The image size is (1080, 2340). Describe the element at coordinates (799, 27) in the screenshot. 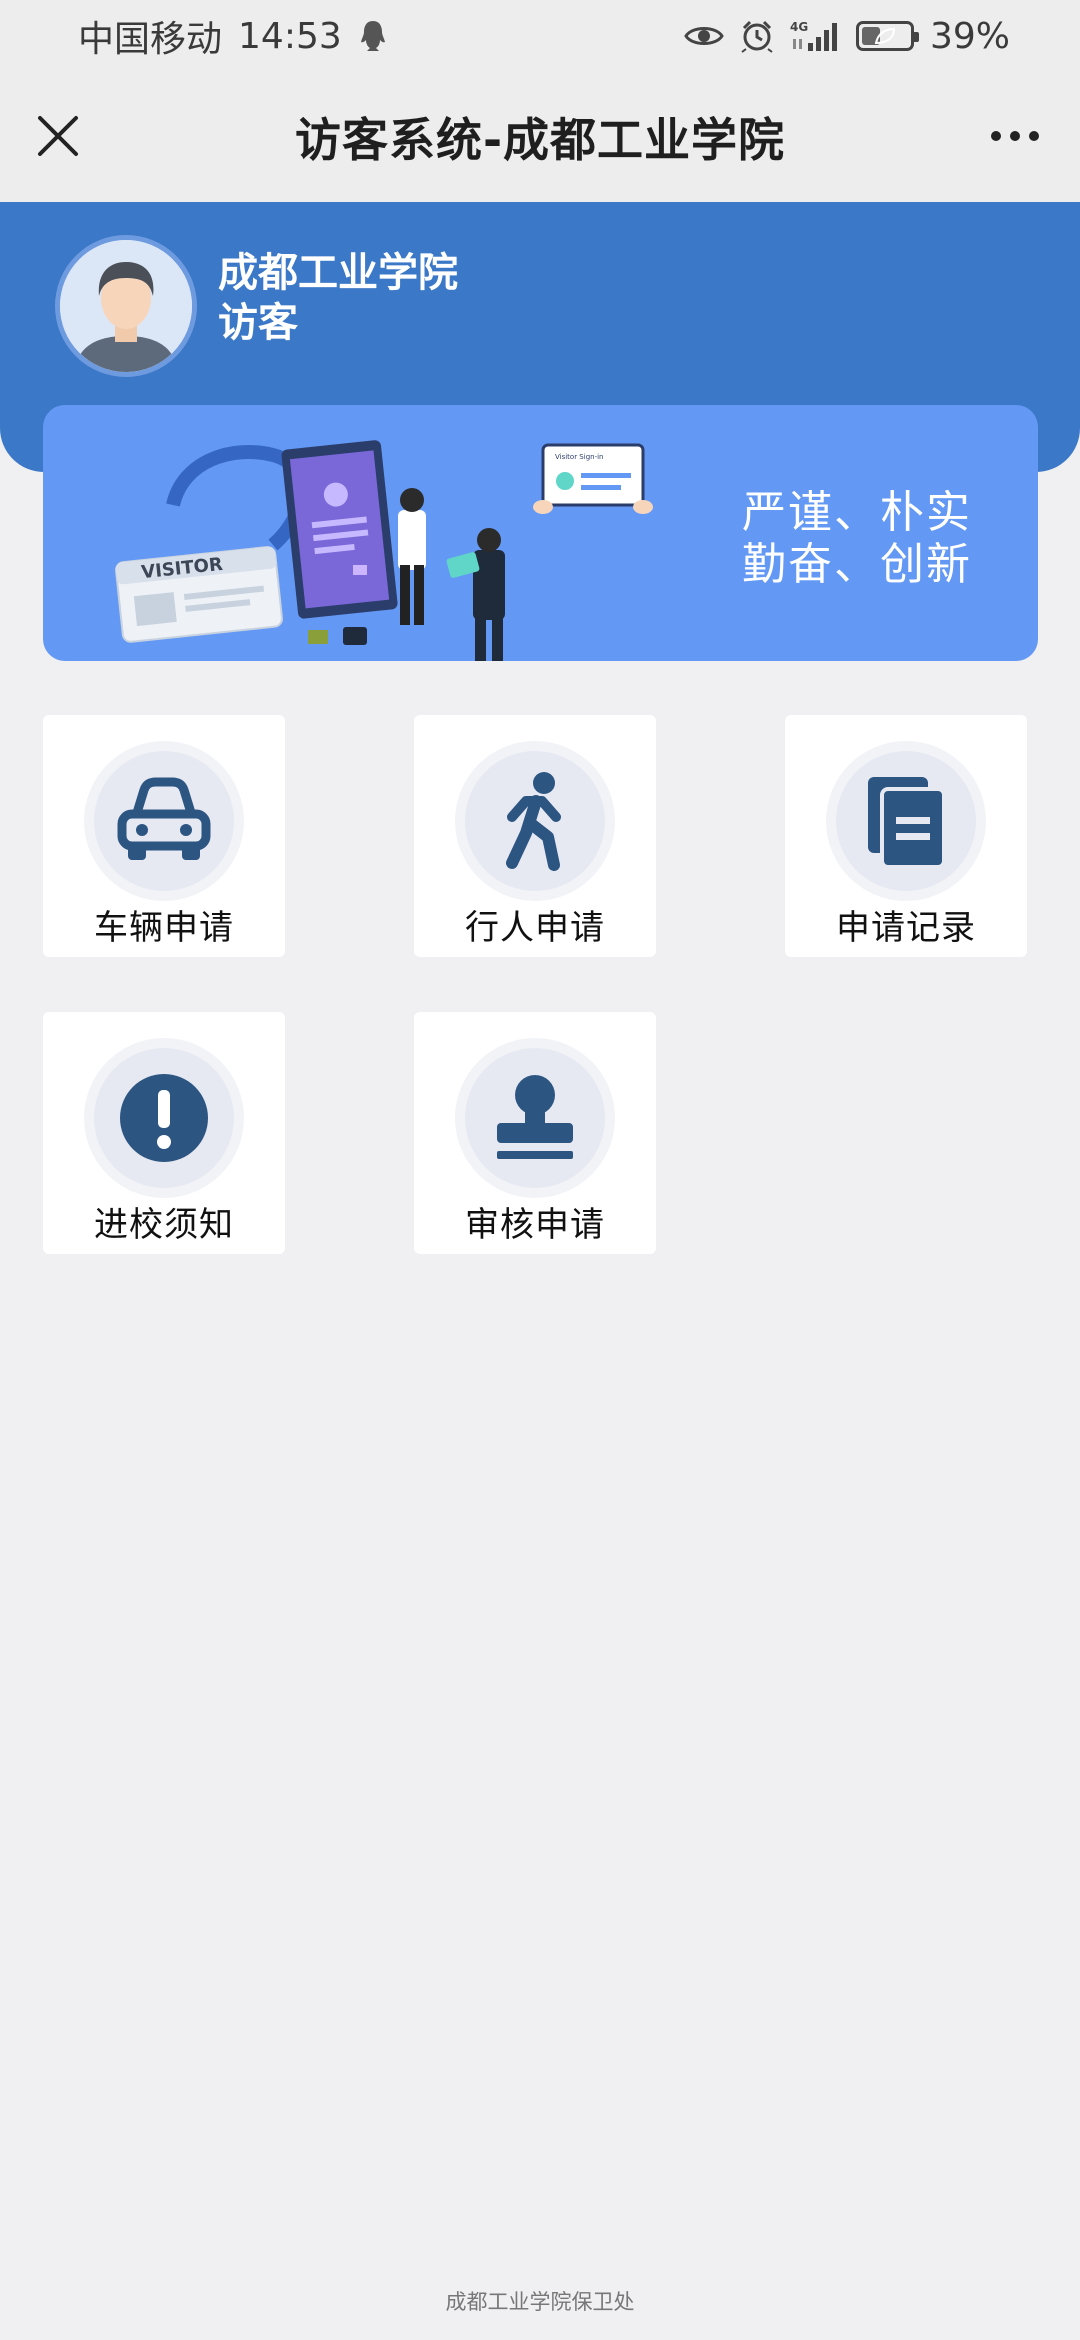

I see `svg-text: 4G` at that location.